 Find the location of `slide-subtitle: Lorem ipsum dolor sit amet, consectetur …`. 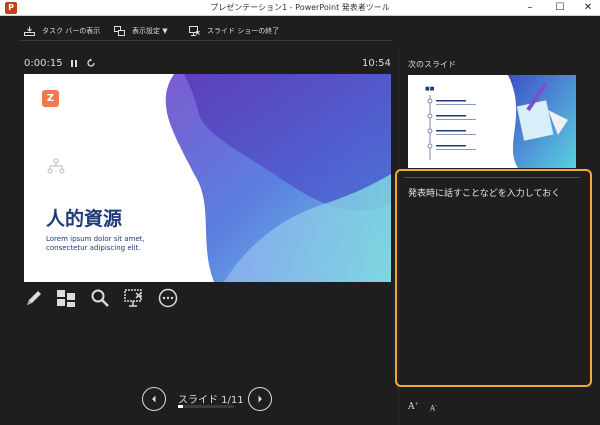

slide-subtitle: Lorem ipsum dolor sit amet, consectetur … is located at coordinates (95, 244).